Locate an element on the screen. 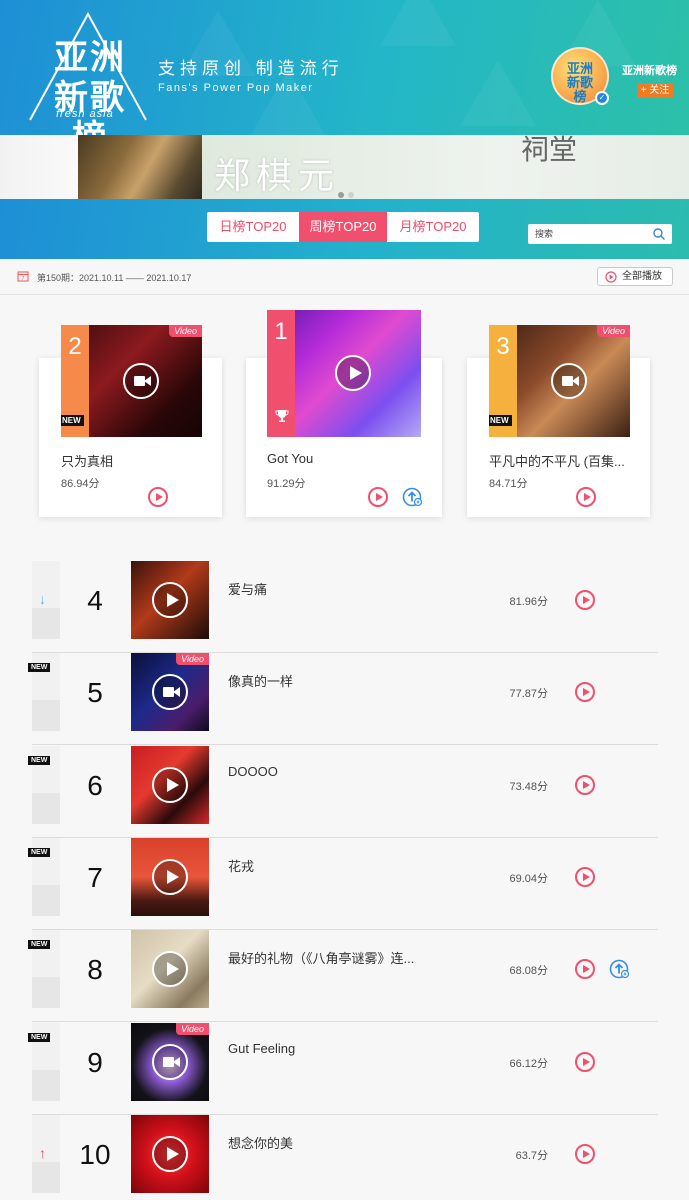  song-title: DOOOO is located at coordinates (328, 771).